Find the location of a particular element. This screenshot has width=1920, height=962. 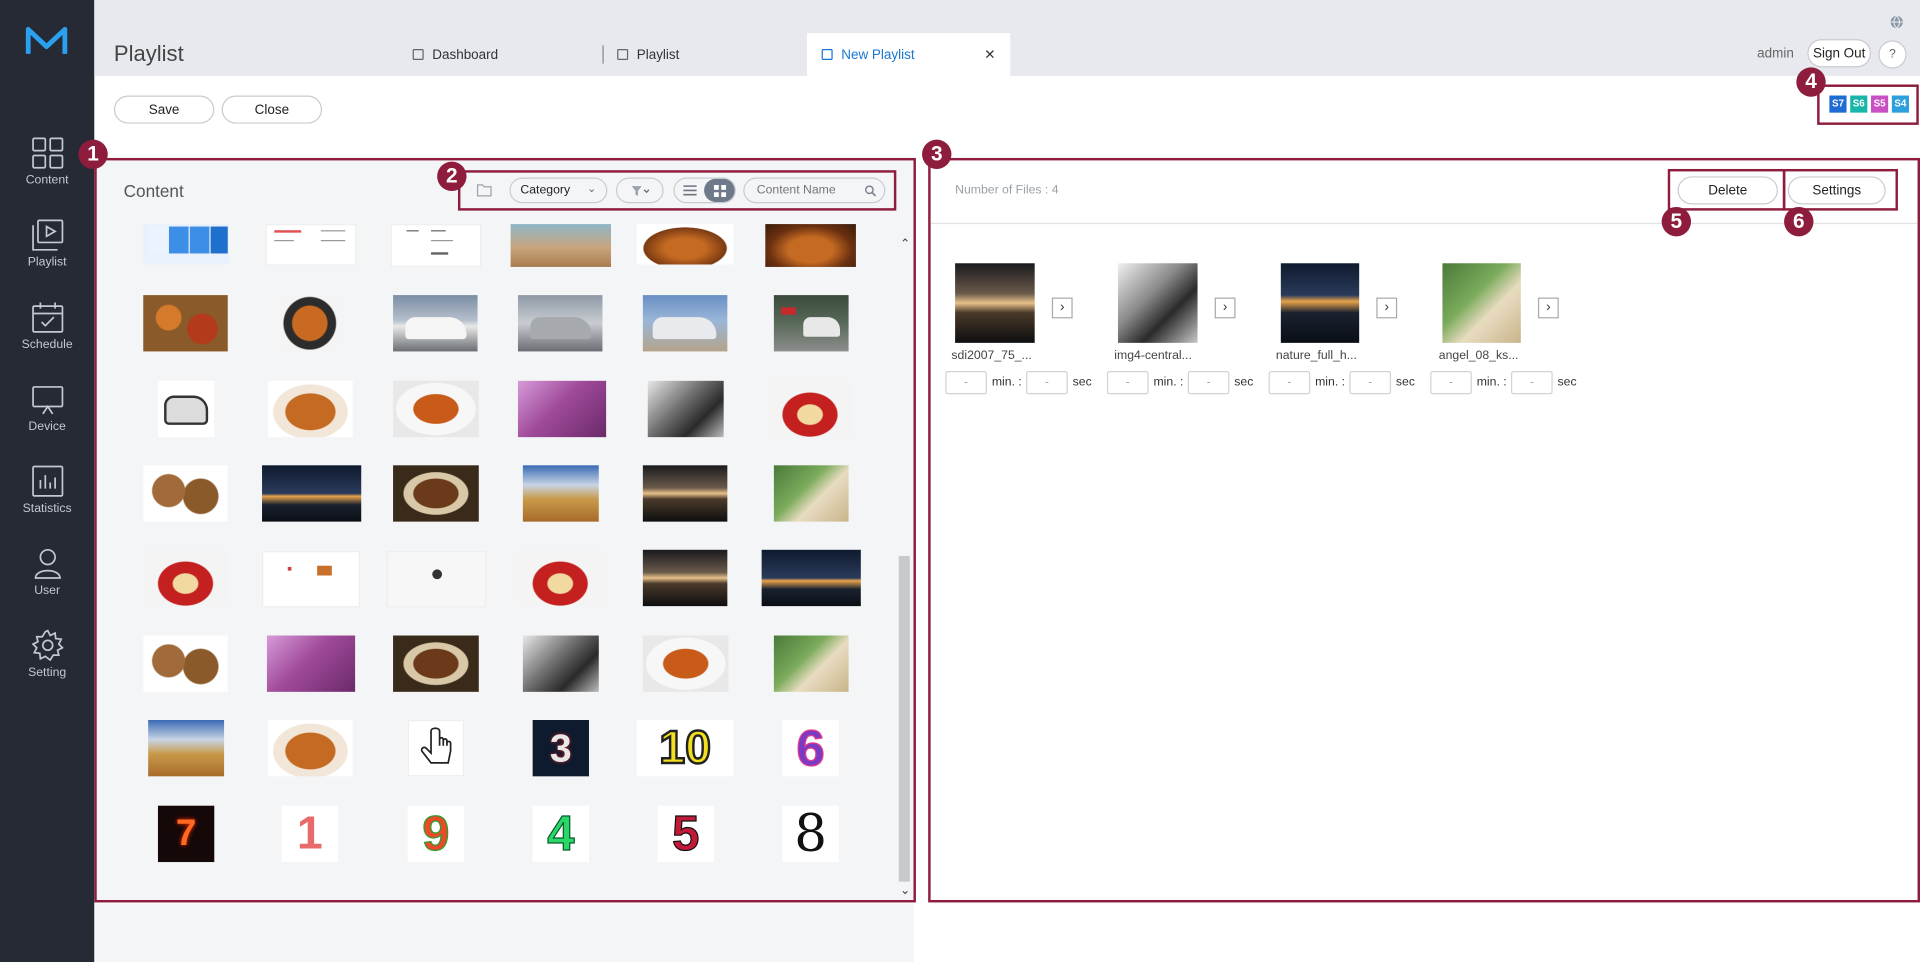

tab-dashboard: Dashboard is located at coordinates (504, 54).